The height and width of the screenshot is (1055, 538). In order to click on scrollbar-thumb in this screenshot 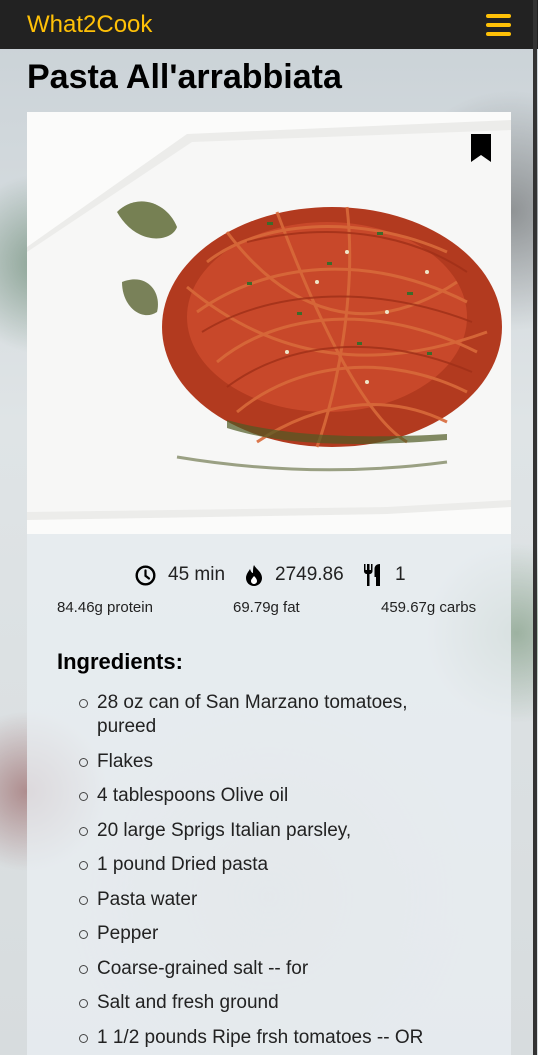, I will do `click(535, 527)`.